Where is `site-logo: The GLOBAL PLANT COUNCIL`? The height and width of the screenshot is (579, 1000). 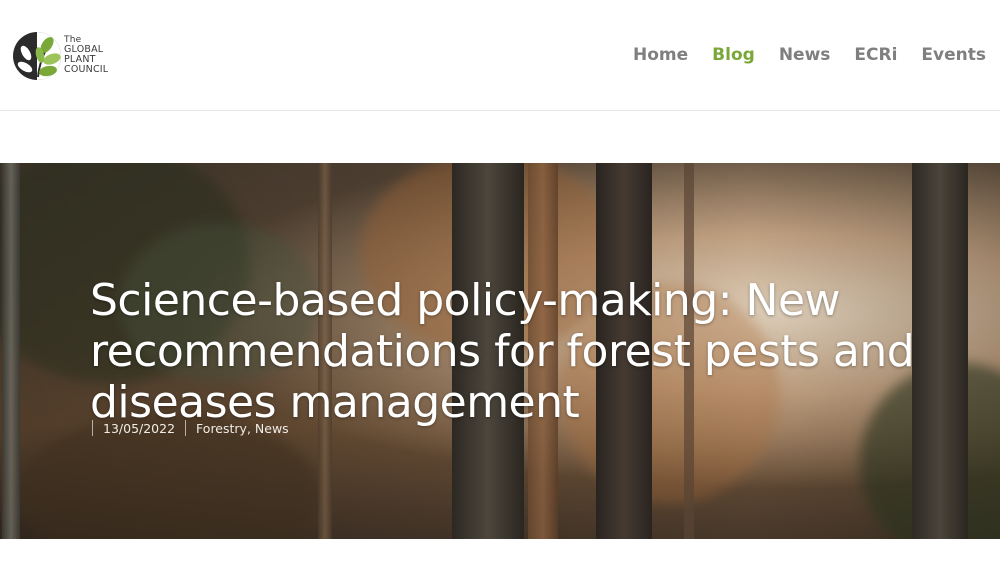
site-logo: The GLOBAL PLANT COUNCIL is located at coordinates (72, 56).